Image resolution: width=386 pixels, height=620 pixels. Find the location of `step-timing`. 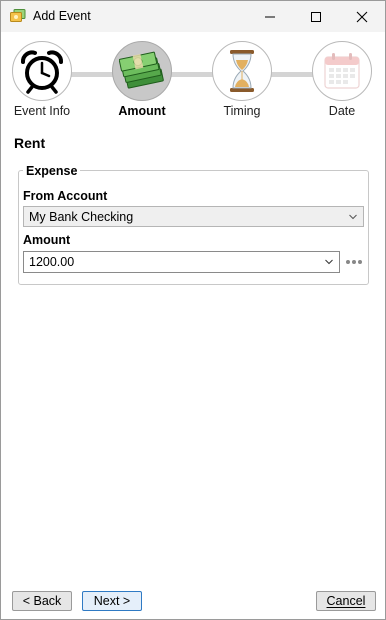

step-timing is located at coordinates (242, 71).